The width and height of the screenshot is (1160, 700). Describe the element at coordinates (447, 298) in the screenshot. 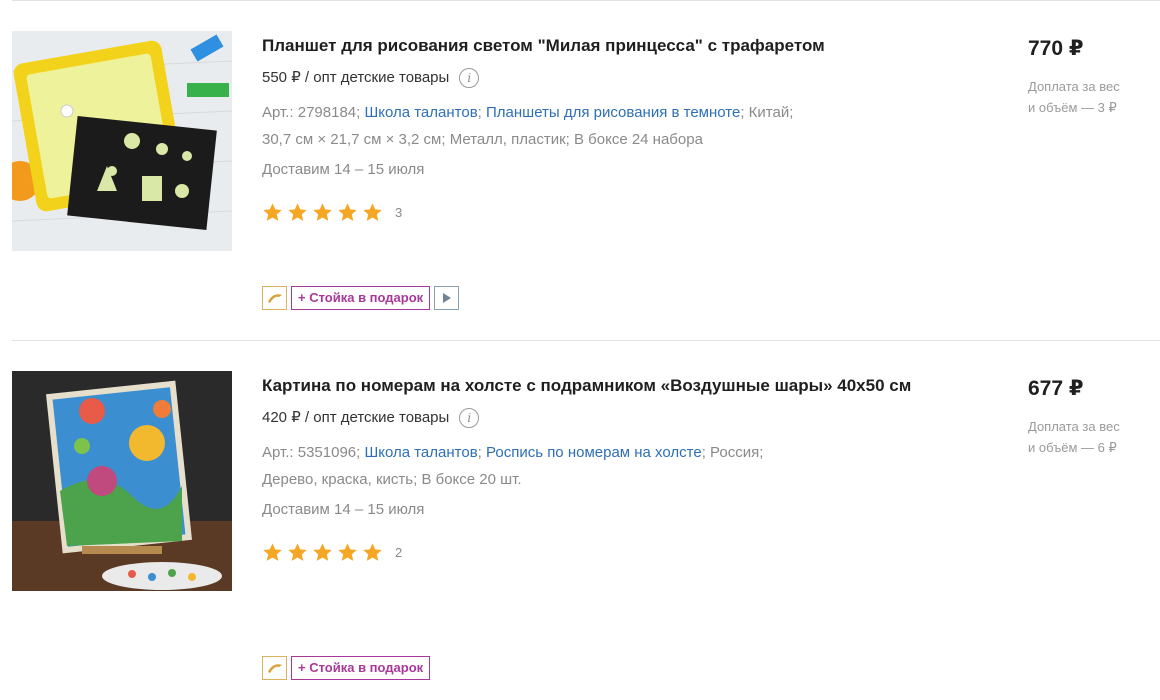

I see `play-icon` at that location.